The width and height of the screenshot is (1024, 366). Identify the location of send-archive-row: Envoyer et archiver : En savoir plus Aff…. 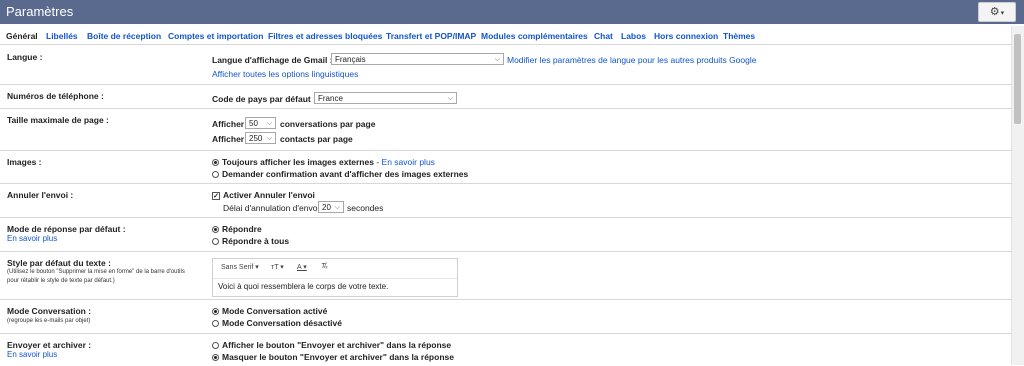
(506, 349).